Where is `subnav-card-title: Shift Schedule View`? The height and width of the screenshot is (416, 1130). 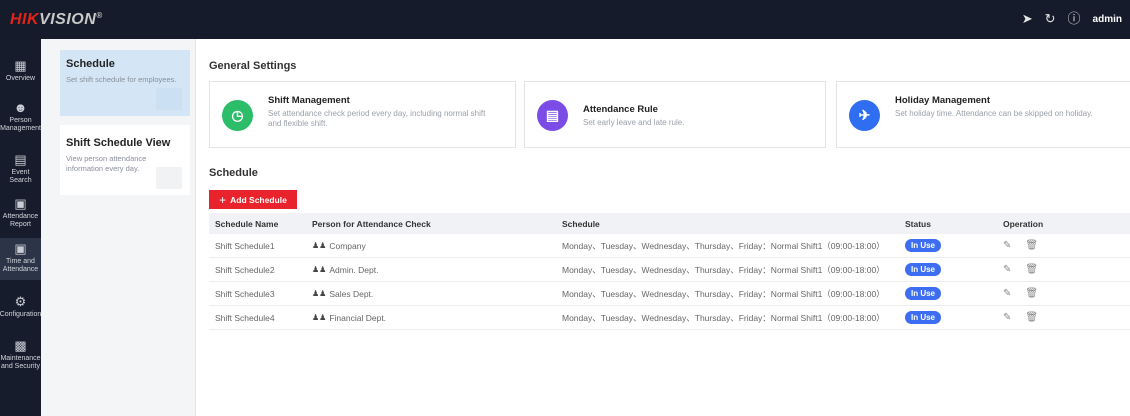 subnav-card-title: Shift Schedule View is located at coordinates (118, 143).